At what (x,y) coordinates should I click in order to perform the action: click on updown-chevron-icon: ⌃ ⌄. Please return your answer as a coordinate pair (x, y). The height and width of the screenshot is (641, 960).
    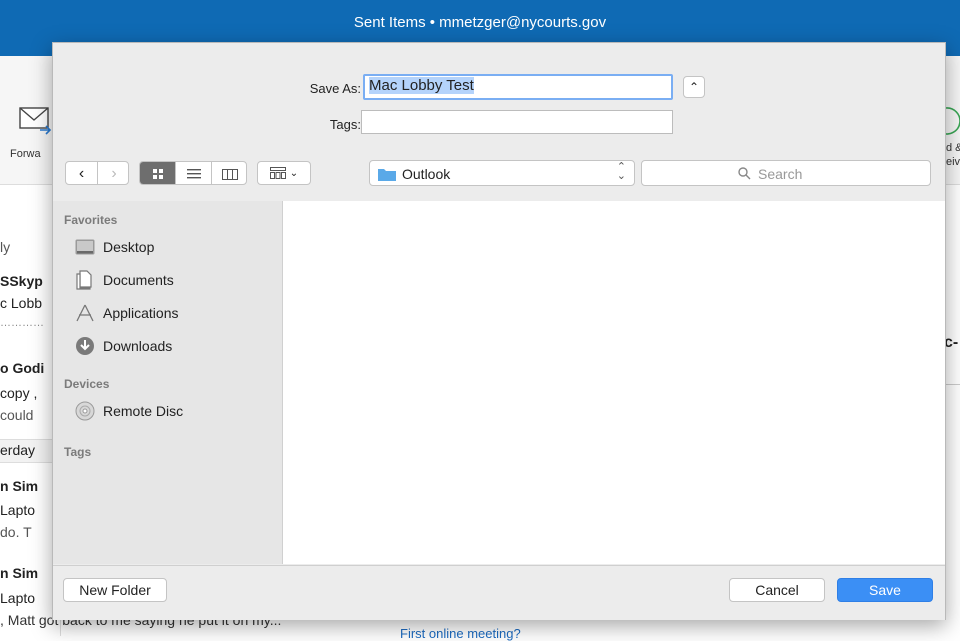
    Looking at the image, I should click on (621, 171).